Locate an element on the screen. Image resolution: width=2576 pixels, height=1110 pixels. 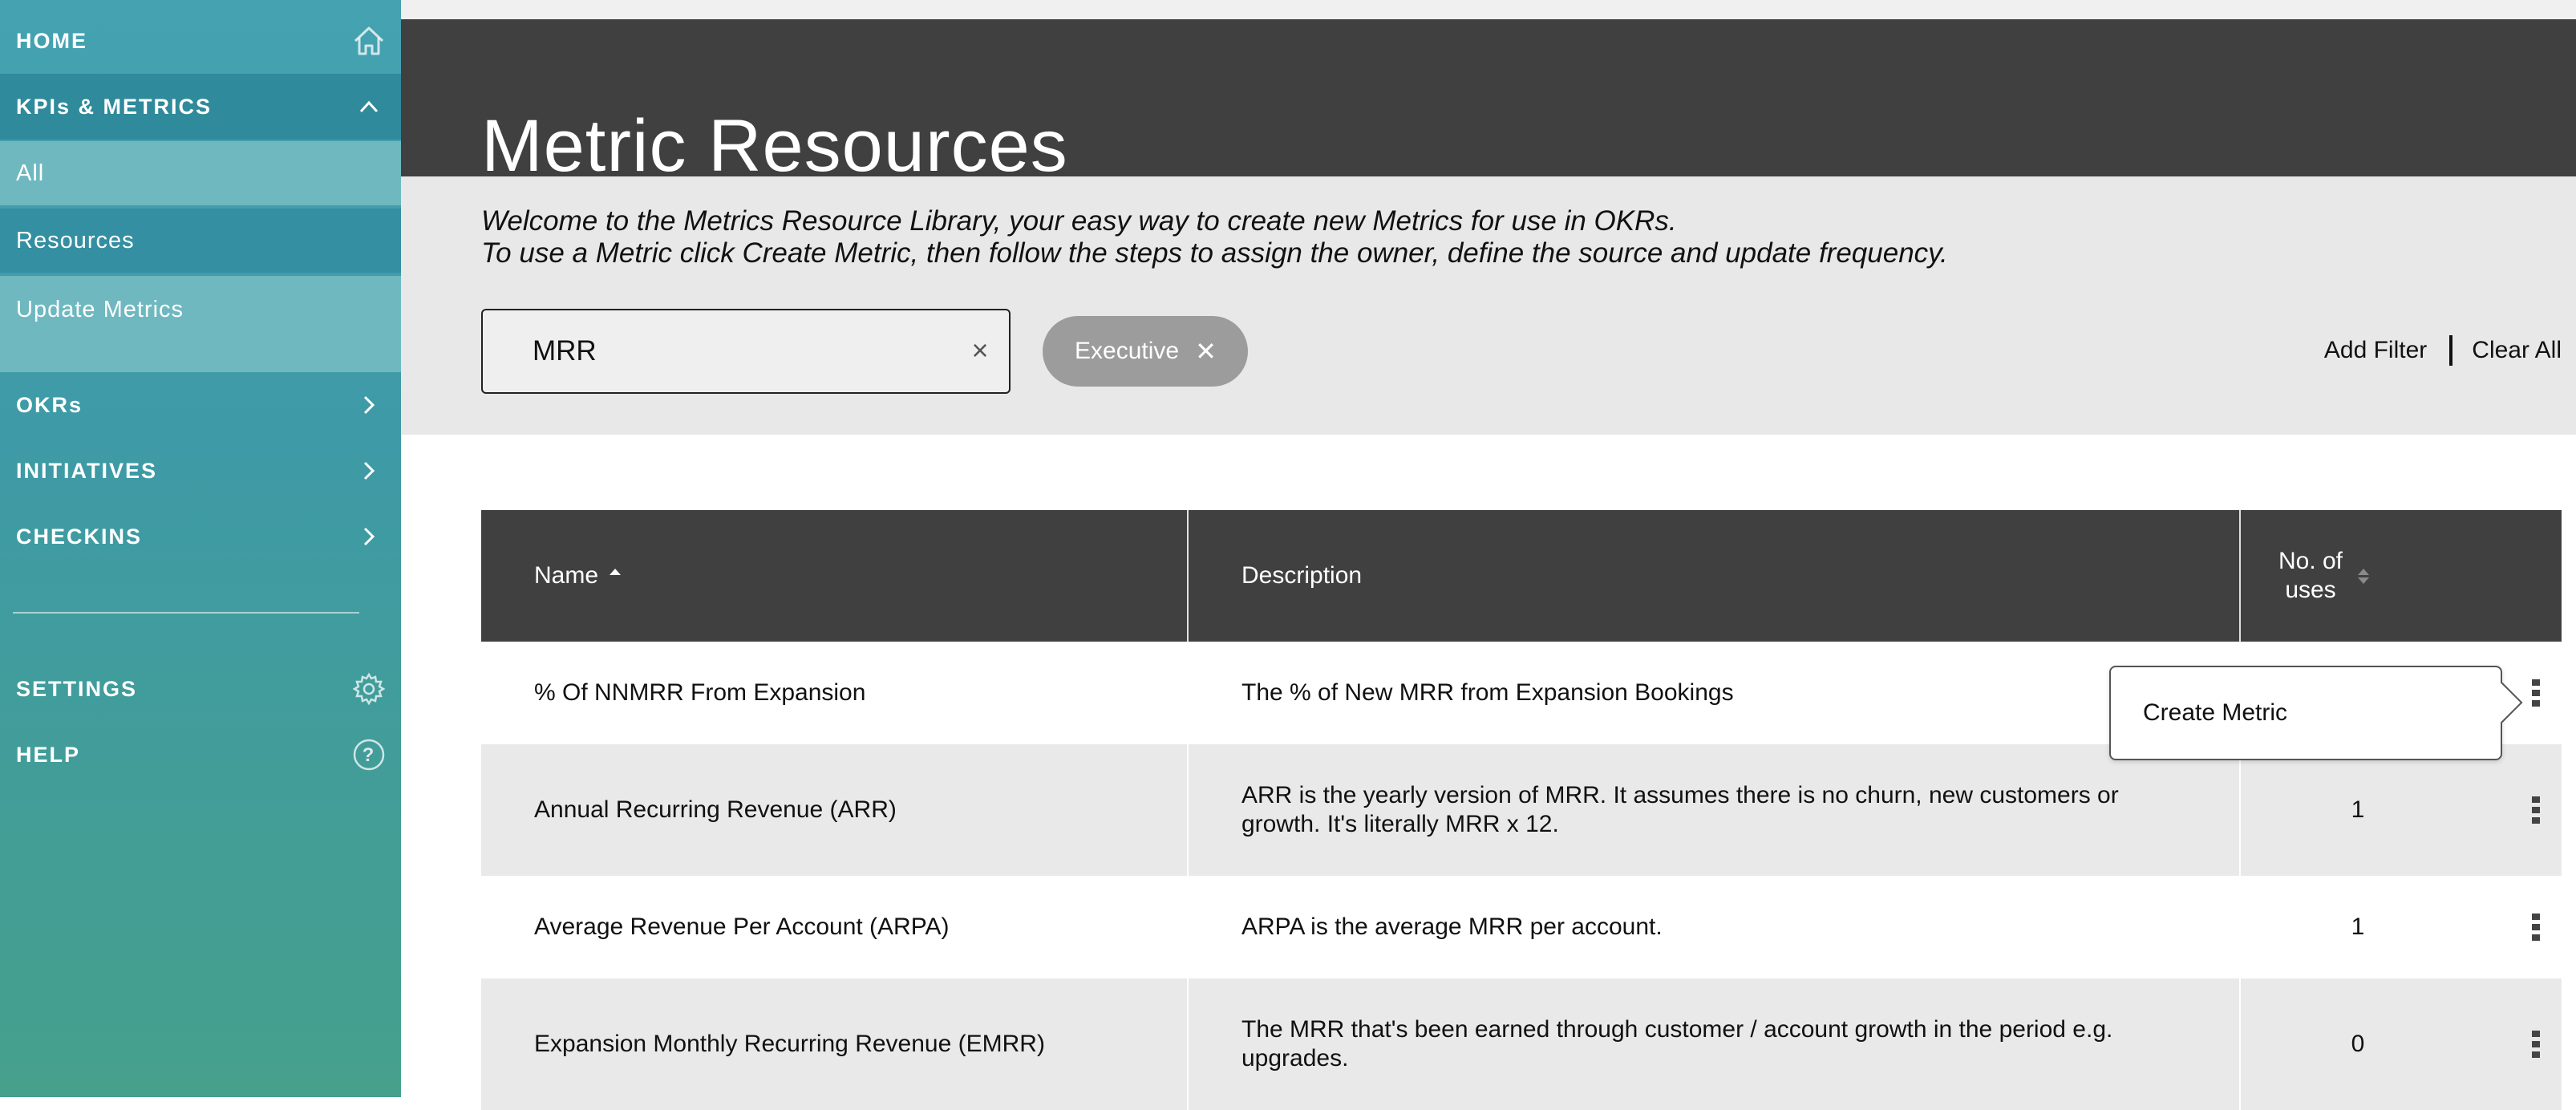
filter-chip-executive: Executive ✕ is located at coordinates (1145, 351).